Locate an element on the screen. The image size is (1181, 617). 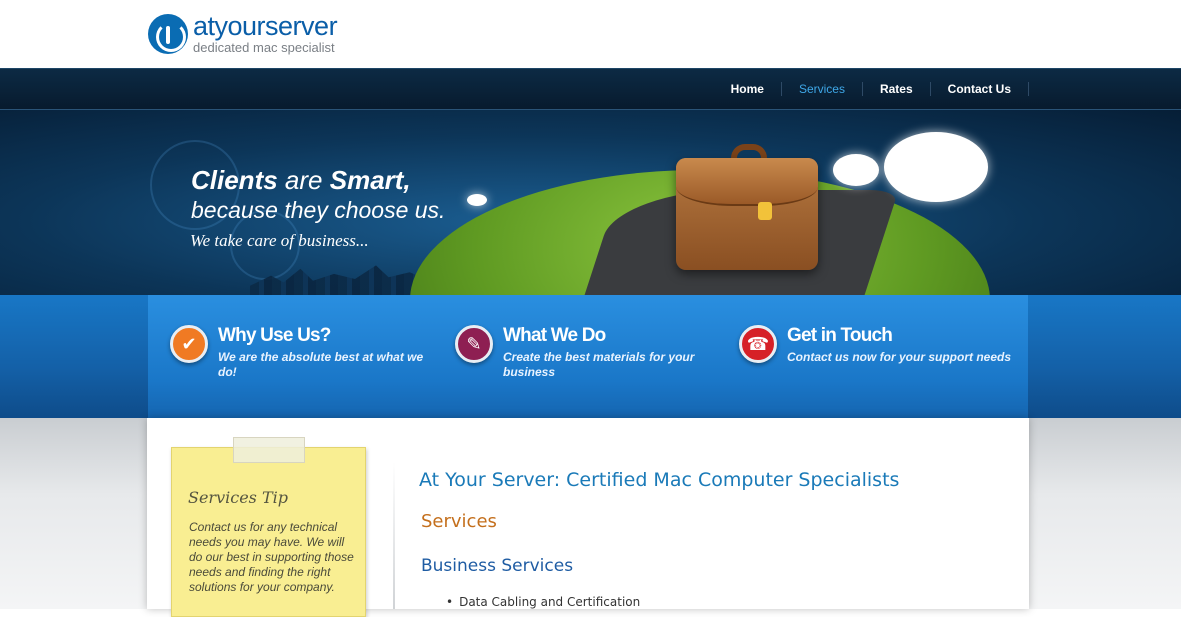
briefcase-image is located at coordinates (747, 214).